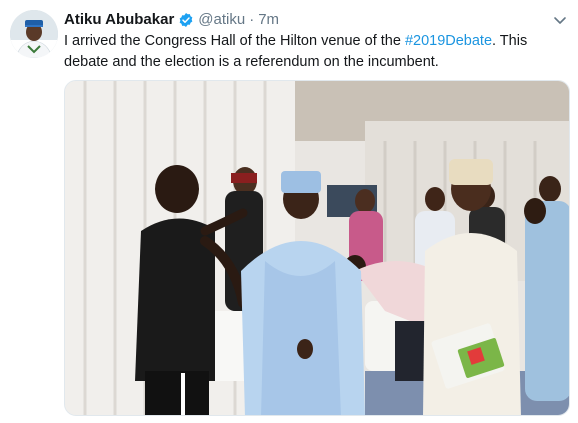 The height and width of the screenshot is (423, 578). Describe the element at coordinates (119, 20) in the screenshot. I see `author-name: Atiku Abubakar` at that location.